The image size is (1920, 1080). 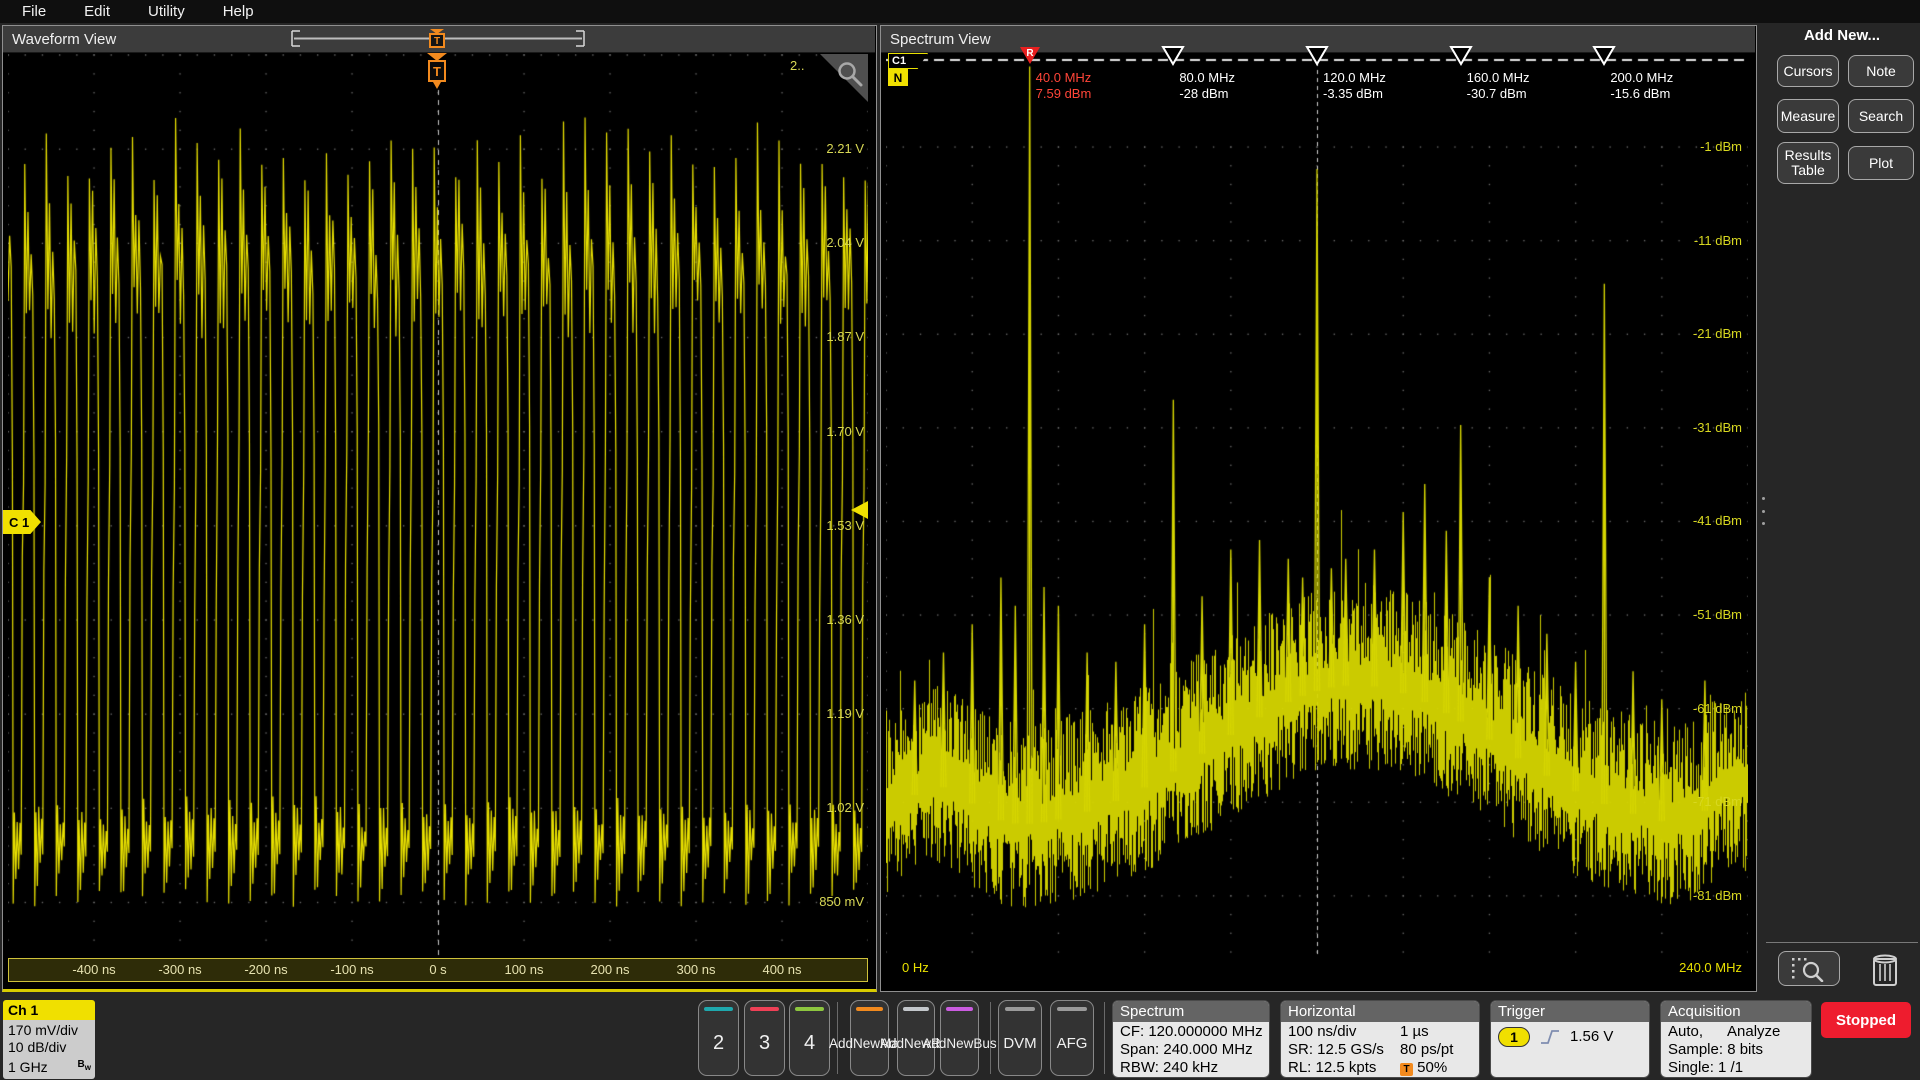 What do you see at coordinates (1754, 1031) in the screenshot?
I see `acquisition-analyze: Analyze` at bounding box center [1754, 1031].